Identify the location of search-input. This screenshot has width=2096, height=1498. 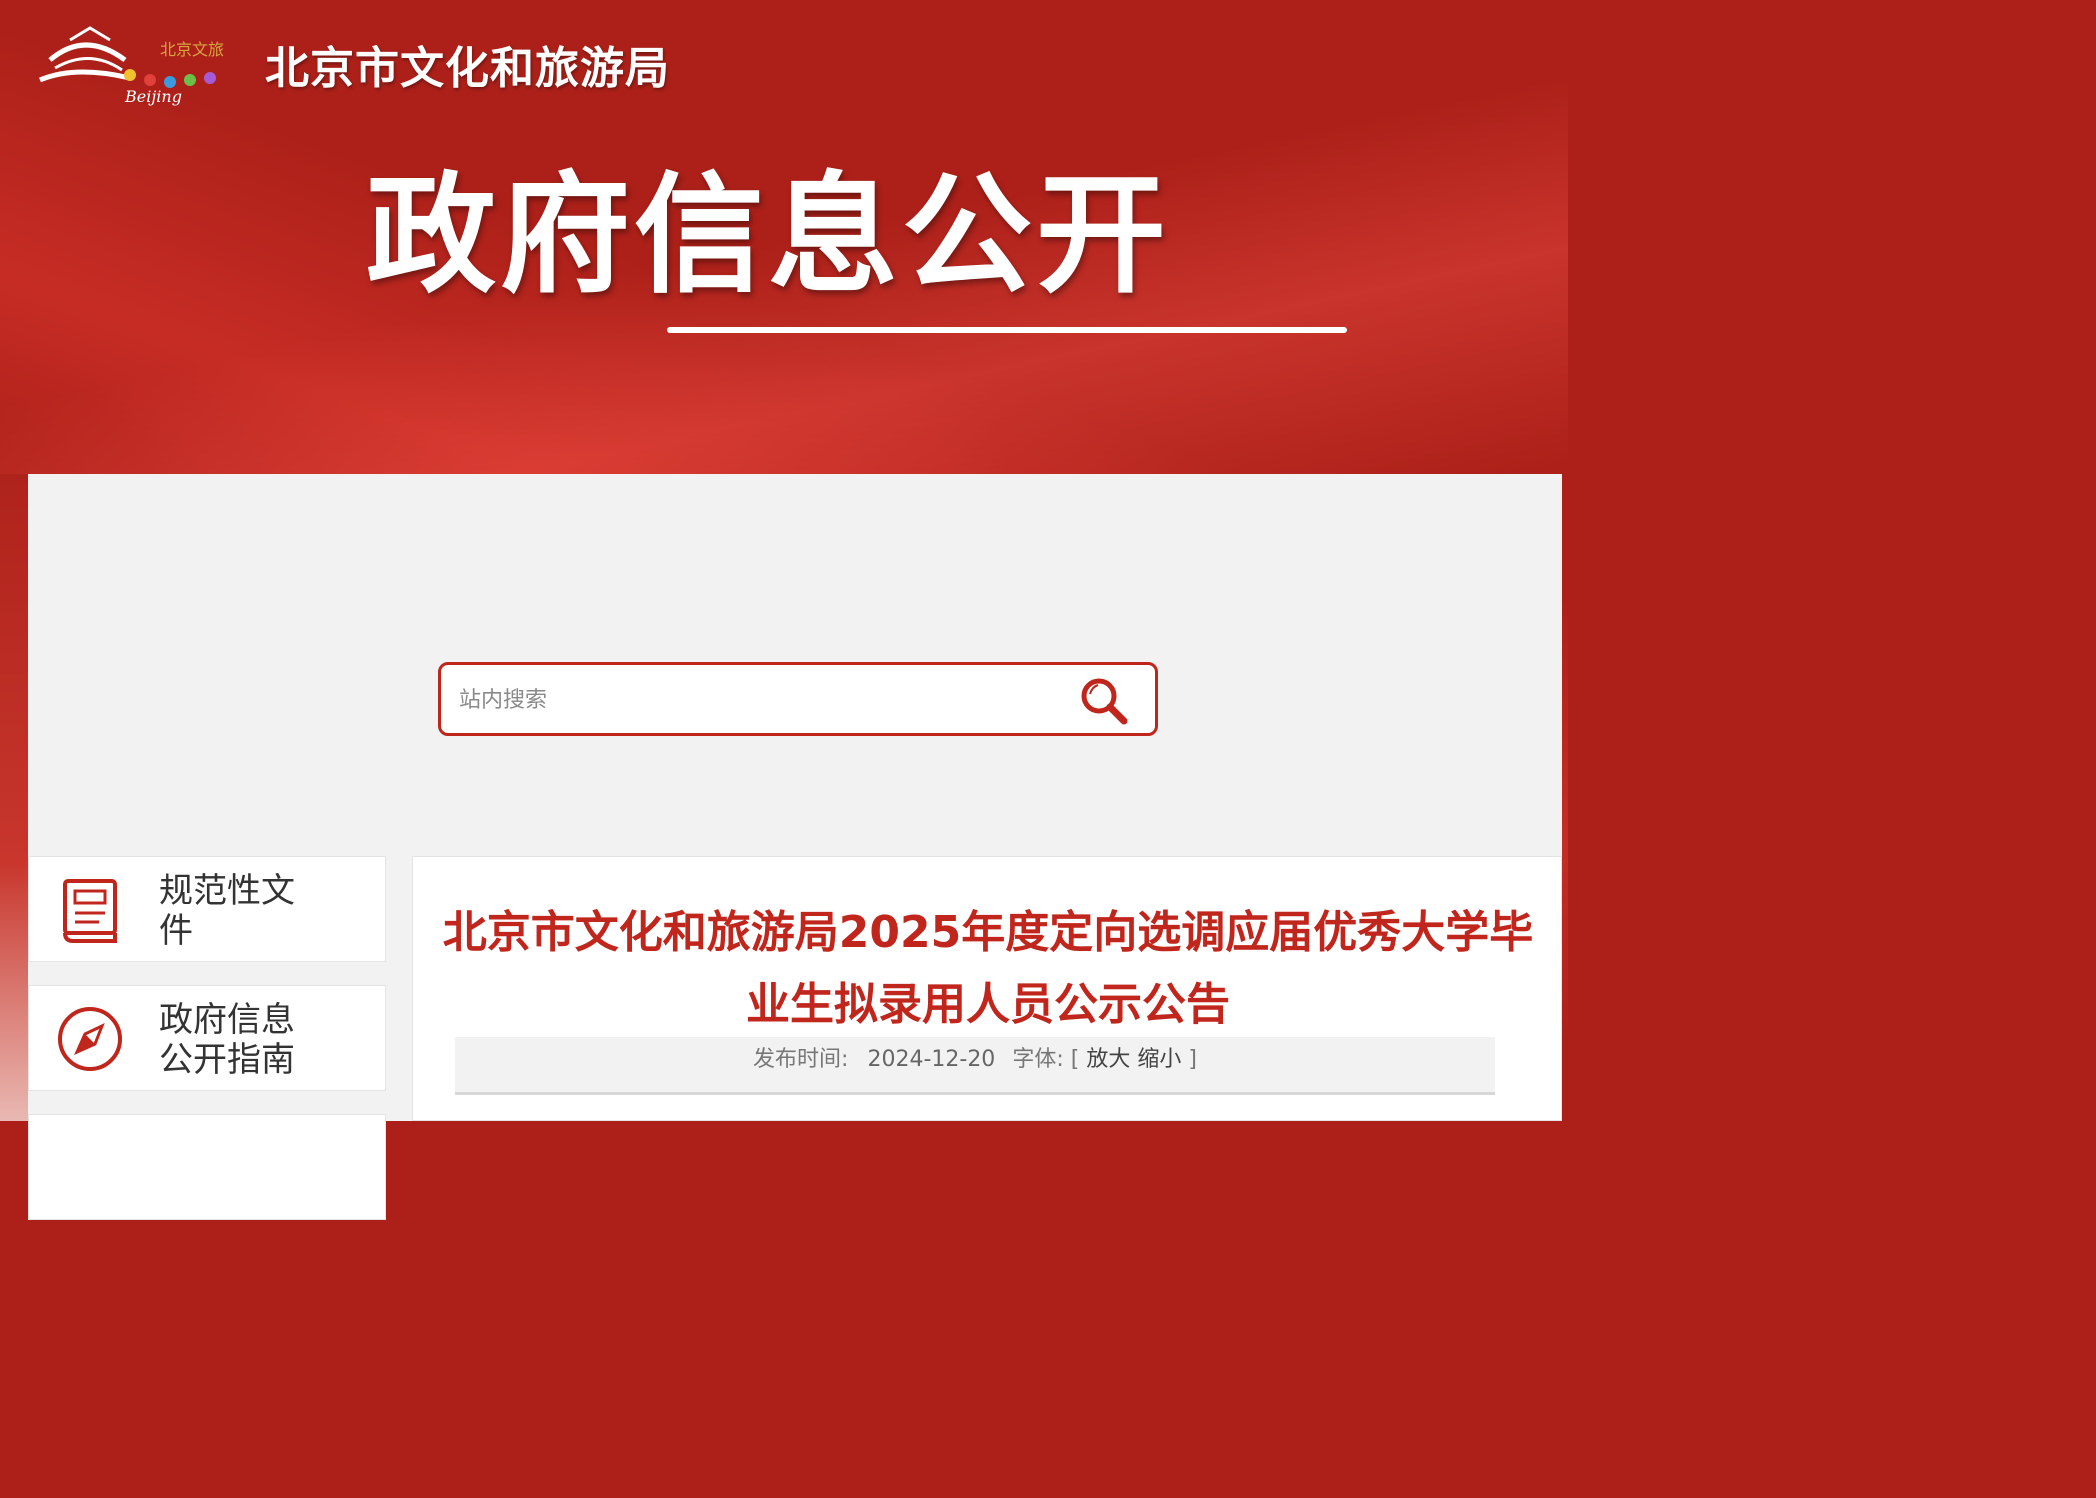
(759, 700).